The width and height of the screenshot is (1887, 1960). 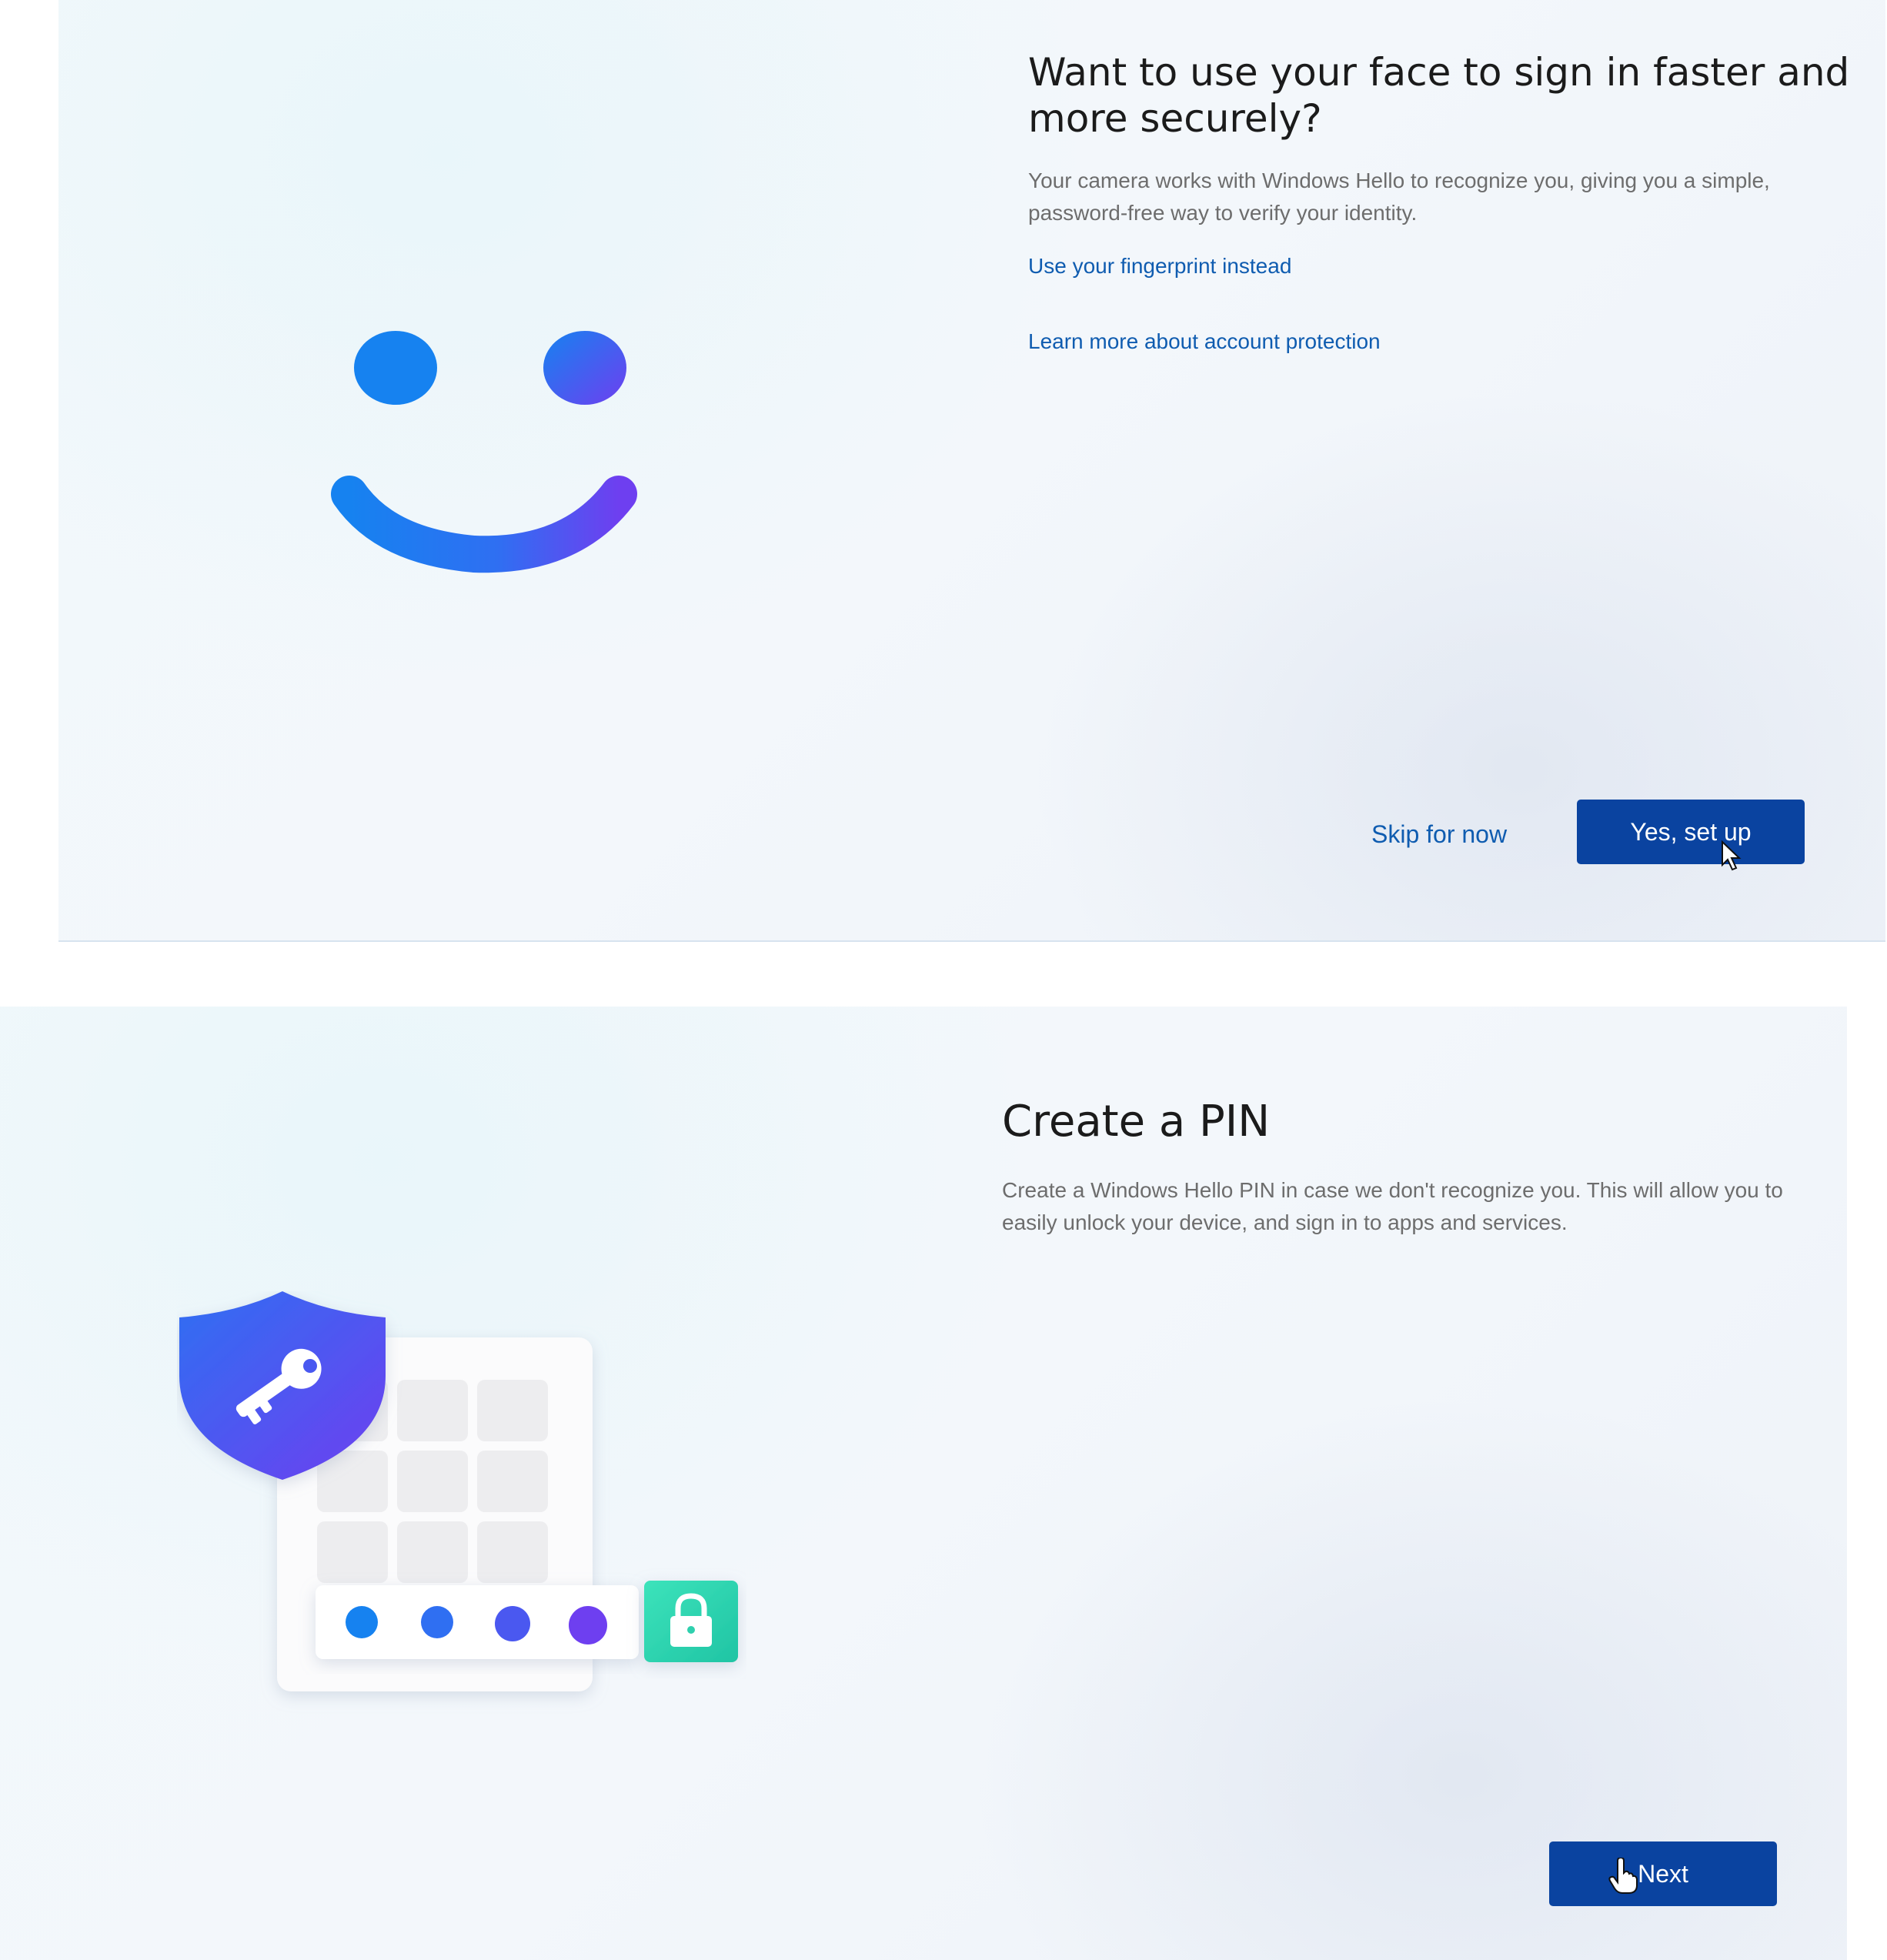 What do you see at coordinates (1159, 266) in the screenshot?
I see `use-fingerprint-link: Use your fingerprint instead` at bounding box center [1159, 266].